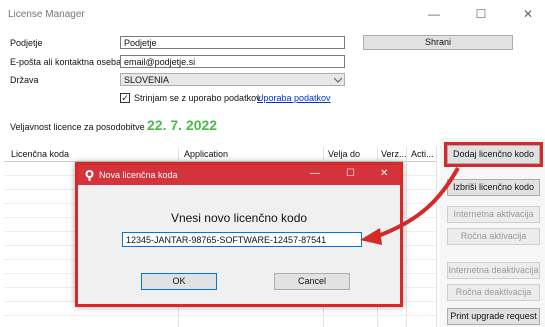  I want to click on add-license-code-button: Dodaj licenčno kodo, so click(493, 154).